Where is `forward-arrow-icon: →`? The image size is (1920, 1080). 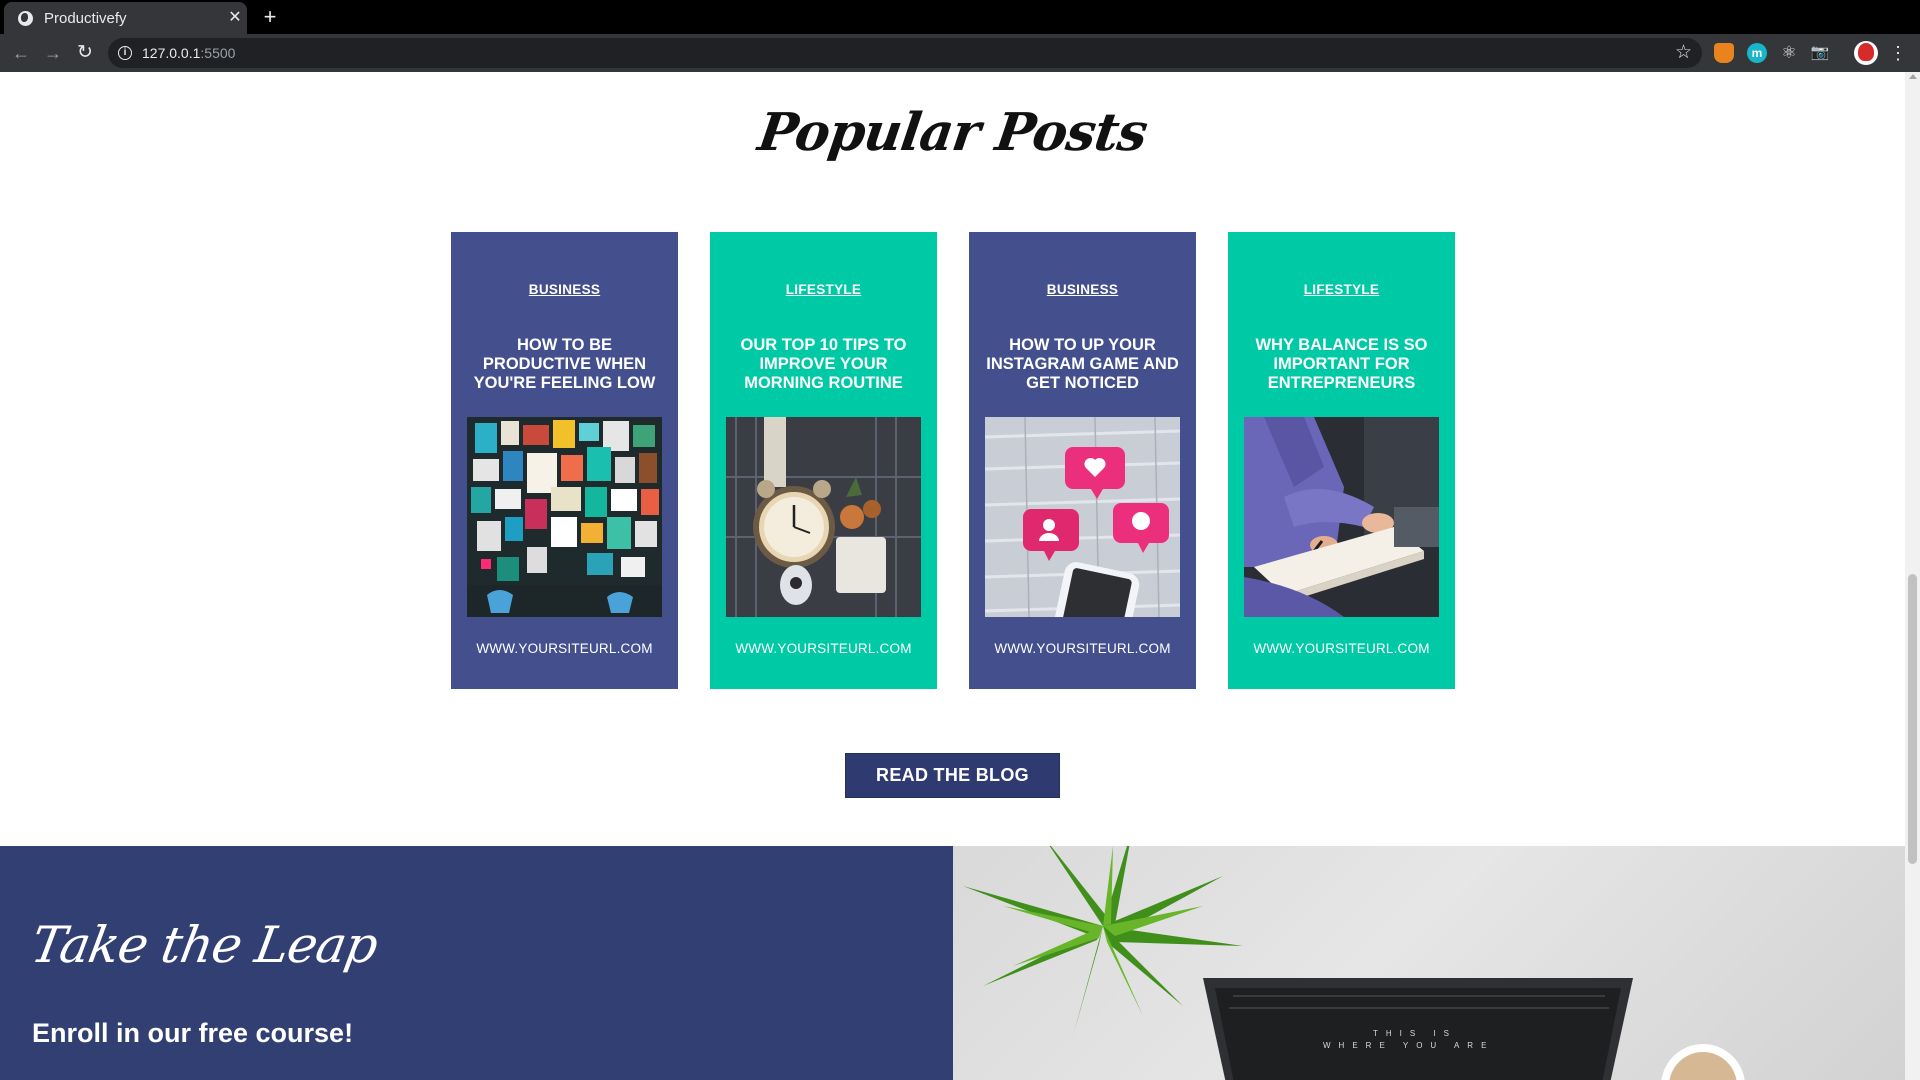 forward-arrow-icon: → is located at coordinates (53, 53).